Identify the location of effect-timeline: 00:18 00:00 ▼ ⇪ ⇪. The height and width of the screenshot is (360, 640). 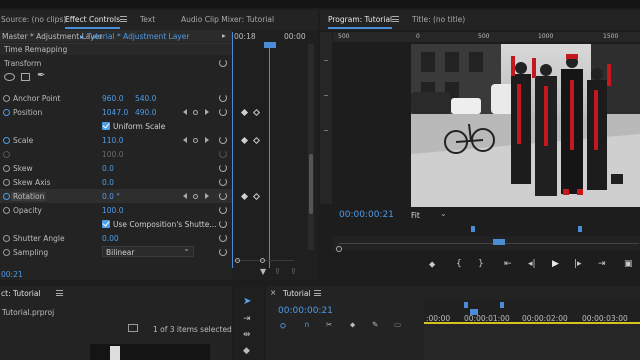
(275, 155).